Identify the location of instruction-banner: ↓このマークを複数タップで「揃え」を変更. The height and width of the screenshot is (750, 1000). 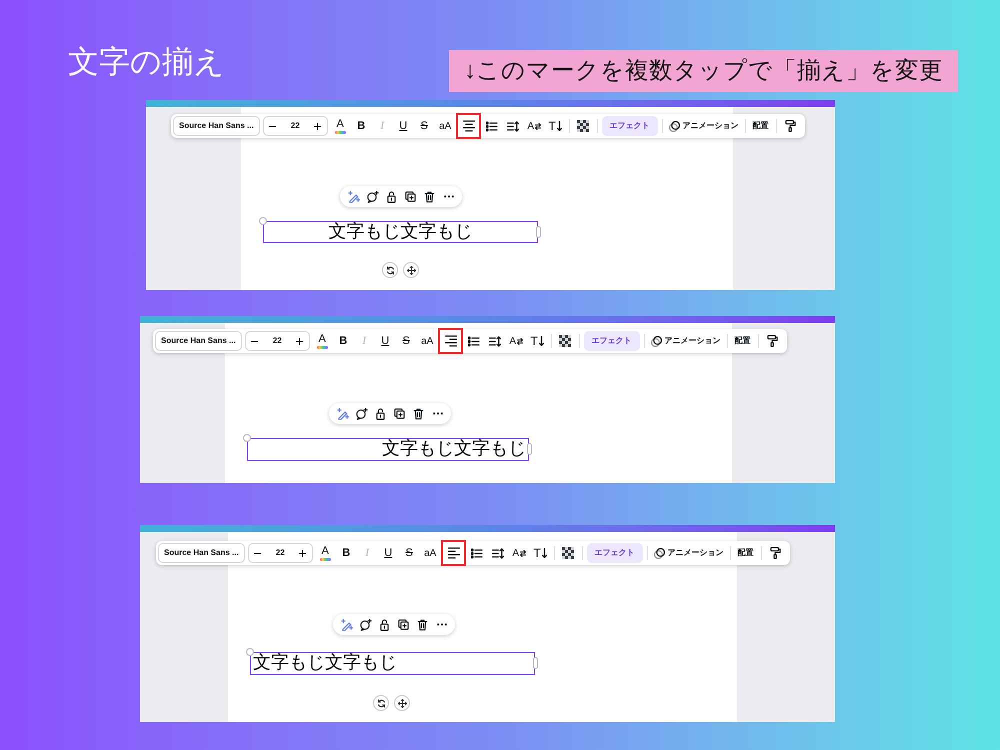
(703, 71).